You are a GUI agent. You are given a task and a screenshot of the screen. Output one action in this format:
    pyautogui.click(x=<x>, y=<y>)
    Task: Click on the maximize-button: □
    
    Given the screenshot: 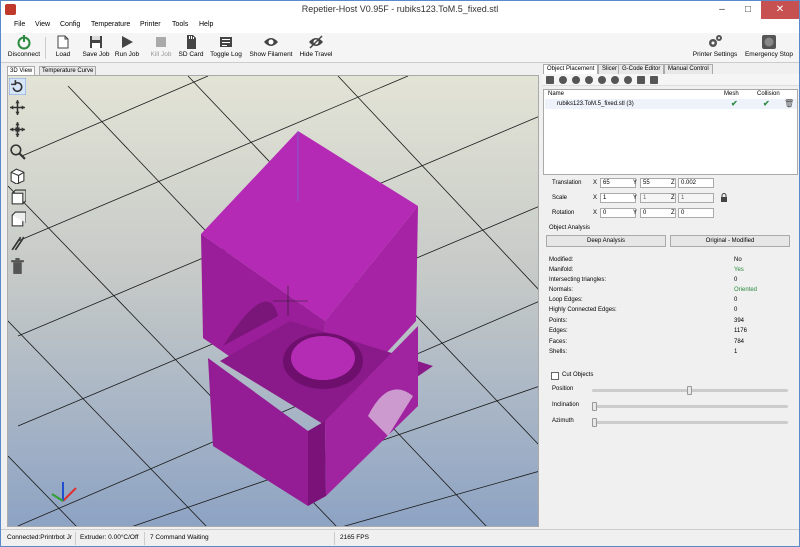 What is the action you would take?
    pyautogui.click(x=748, y=10)
    